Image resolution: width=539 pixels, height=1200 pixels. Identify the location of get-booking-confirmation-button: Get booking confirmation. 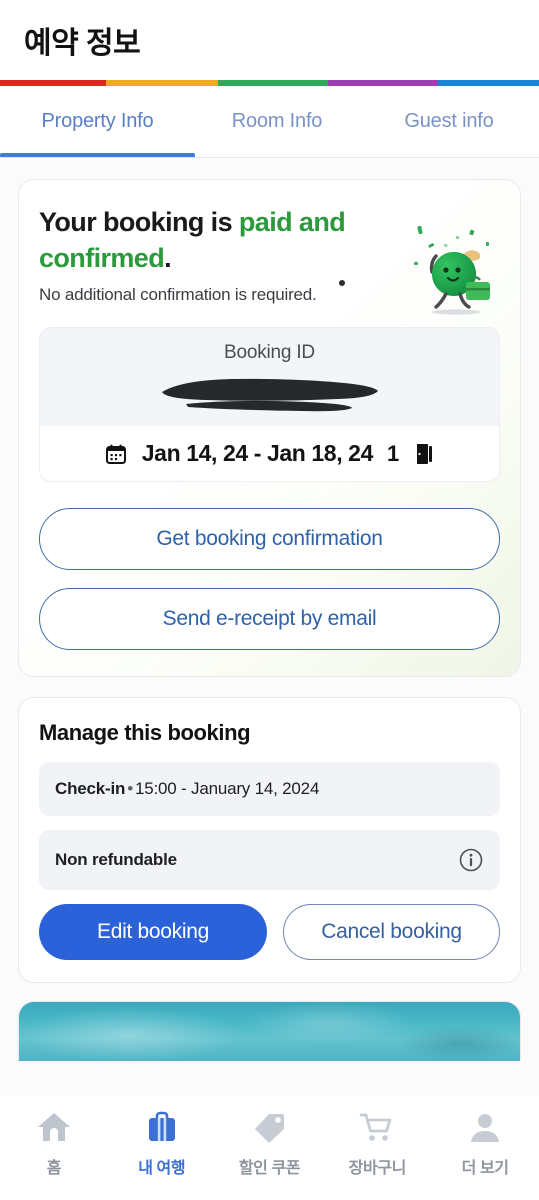
(269, 539).